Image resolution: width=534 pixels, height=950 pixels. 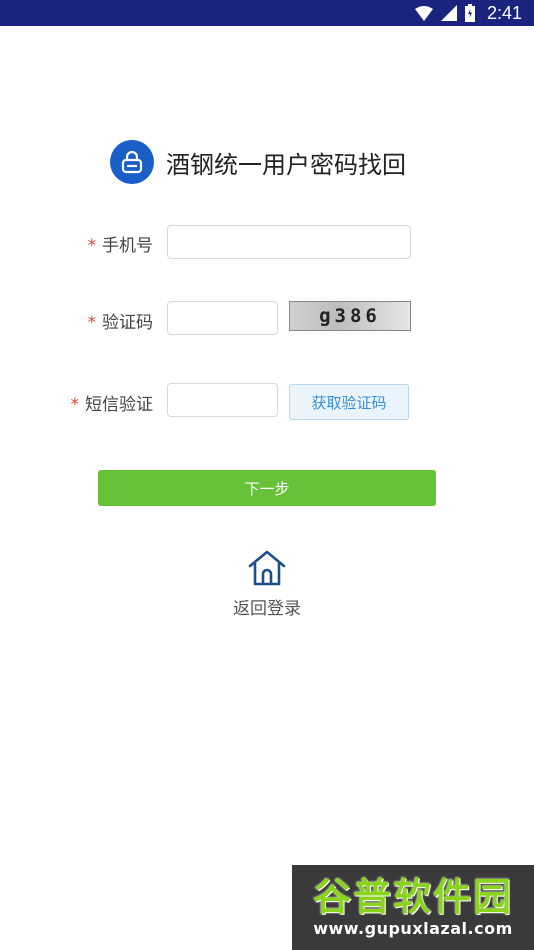 What do you see at coordinates (350, 316) in the screenshot?
I see `captcha-image: g386` at bounding box center [350, 316].